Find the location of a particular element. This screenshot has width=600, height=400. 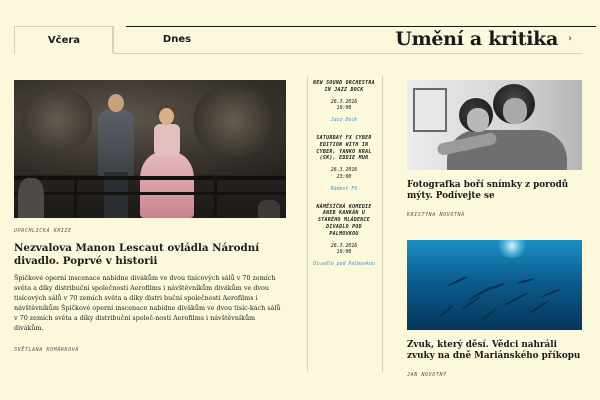

event-venue-link: Rádost FX is located at coordinates (344, 189).